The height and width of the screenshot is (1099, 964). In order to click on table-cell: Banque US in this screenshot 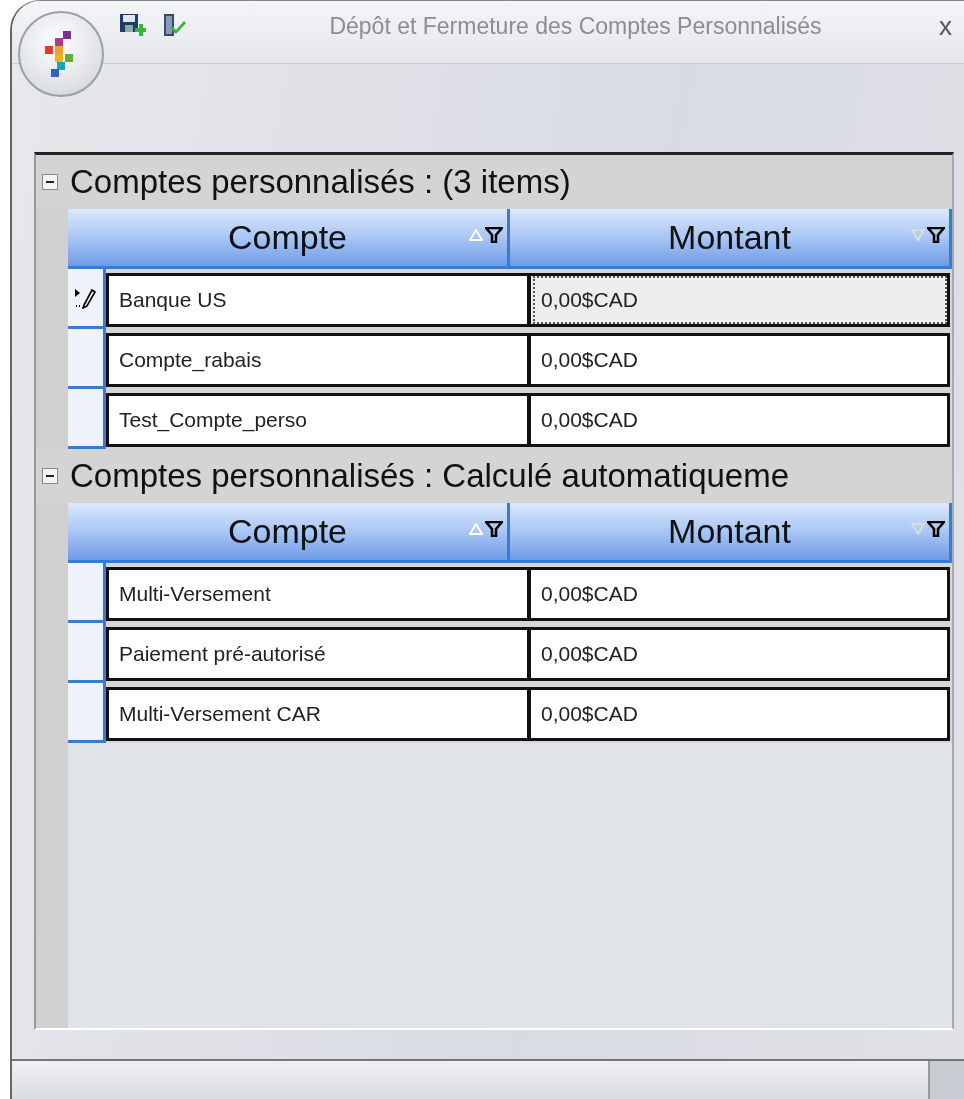, I will do `click(318, 300)`.